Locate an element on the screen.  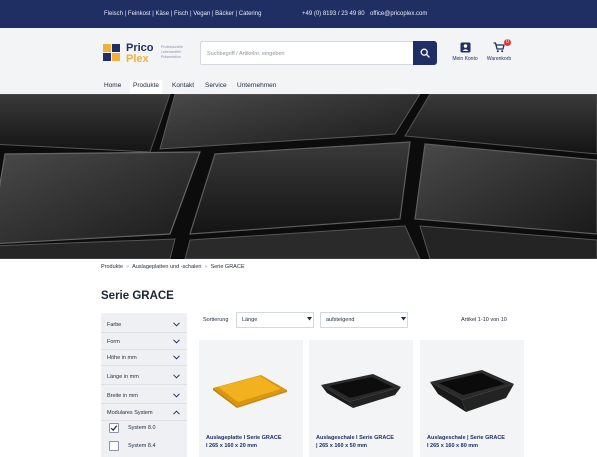
phone-link: +49 (0) 8193 / 23 49 80 is located at coordinates (333, 14).